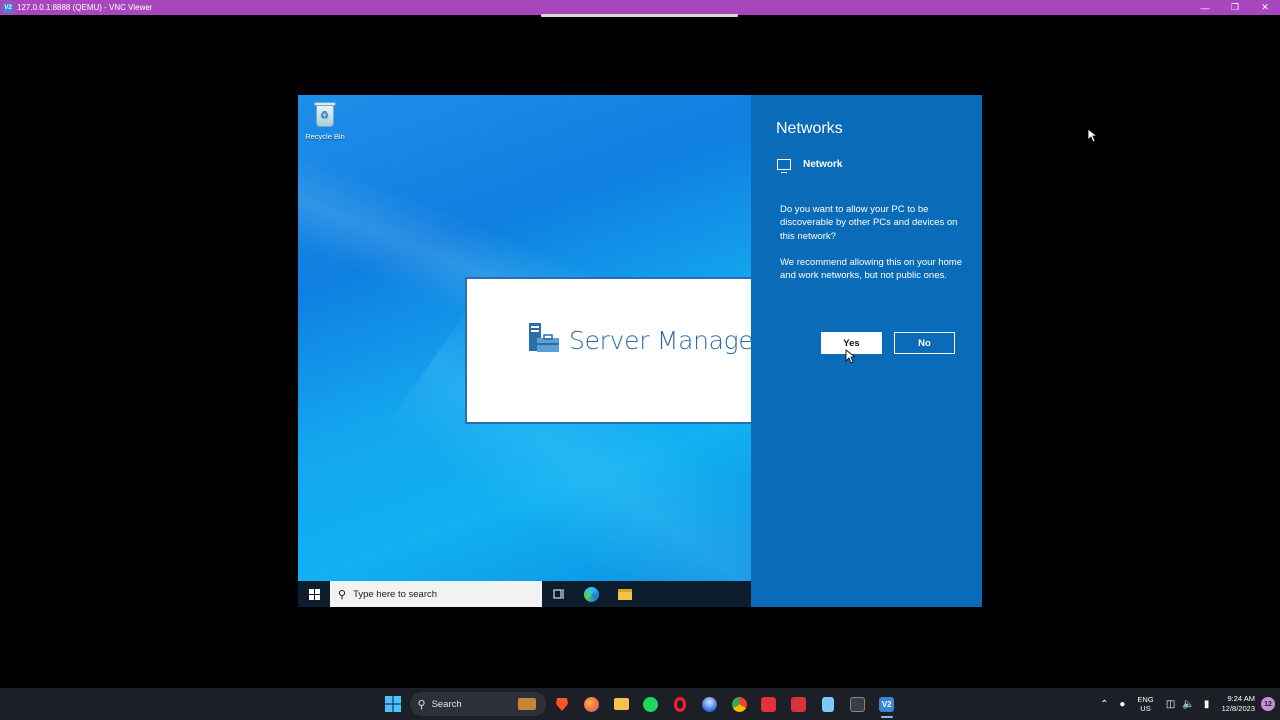  I want to click on recycle-bin: ♻ Recycle Bin, so click(325, 120).